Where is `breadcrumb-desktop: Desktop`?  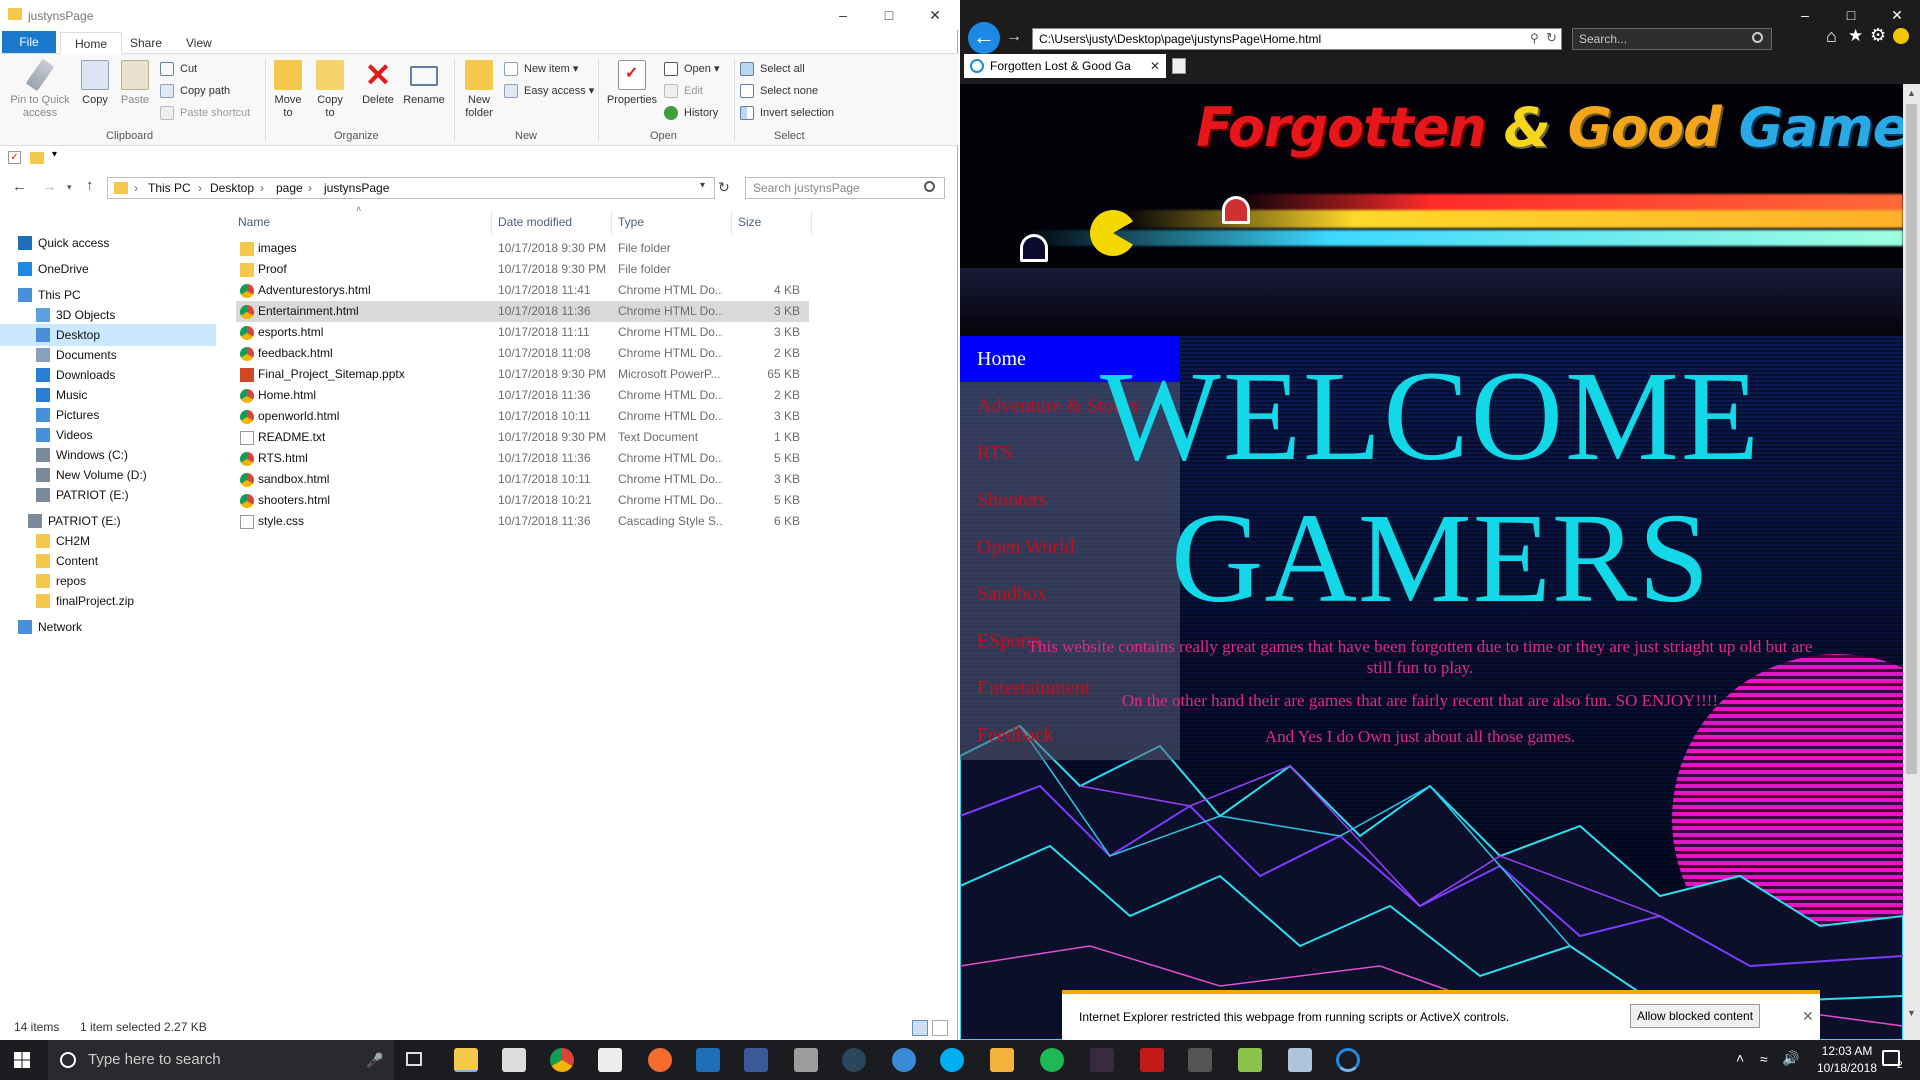
breadcrumb-desktop: Desktop is located at coordinates (232, 188).